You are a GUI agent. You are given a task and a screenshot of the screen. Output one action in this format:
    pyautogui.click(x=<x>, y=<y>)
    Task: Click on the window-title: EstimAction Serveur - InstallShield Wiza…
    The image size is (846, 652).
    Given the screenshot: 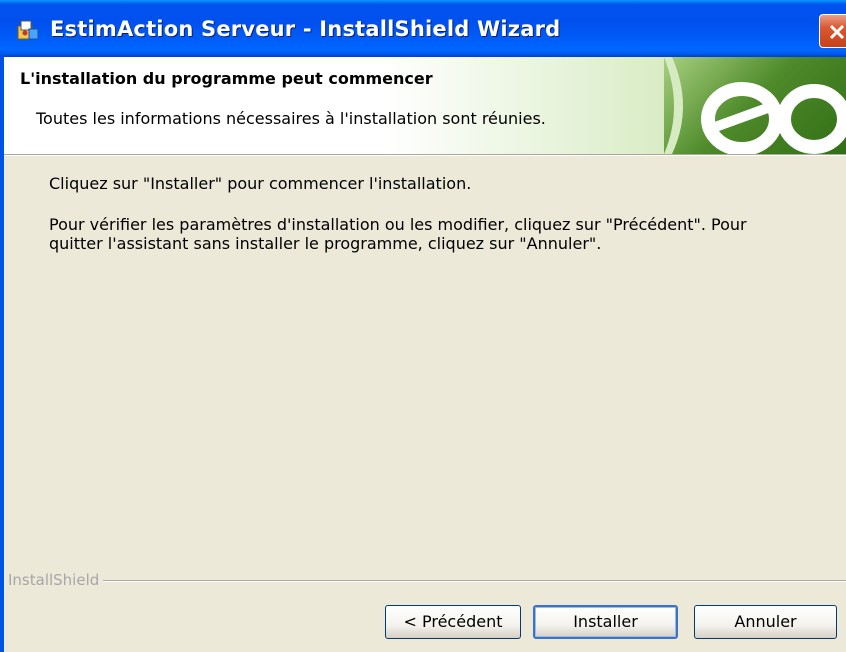 What is the action you would take?
    pyautogui.click(x=305, y=29)
    